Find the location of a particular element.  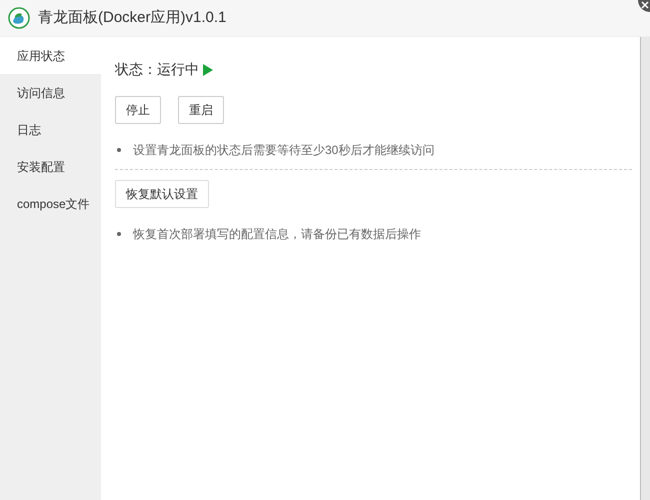

sidebar-item: 应用状态 is located at coordinates (50, 55).